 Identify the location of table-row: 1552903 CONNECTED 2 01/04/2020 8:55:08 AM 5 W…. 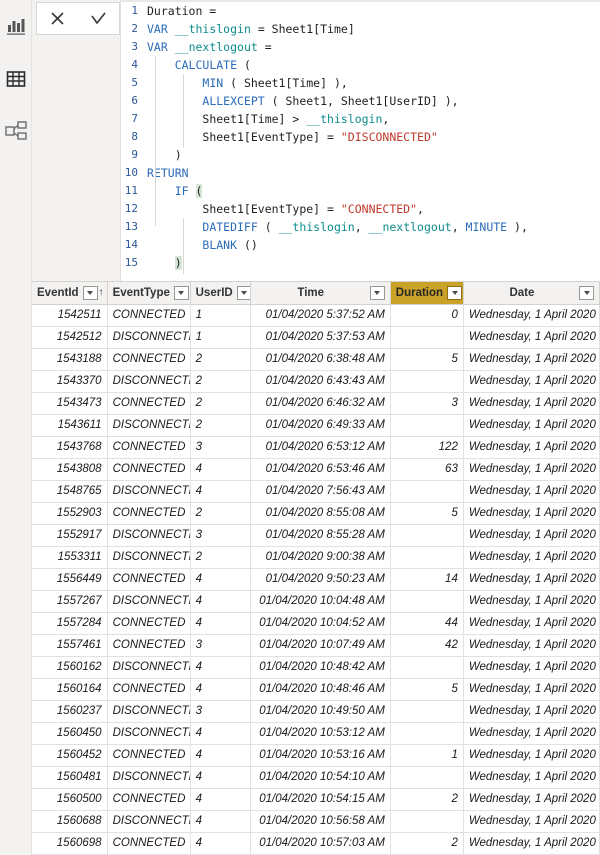
(316, 513).